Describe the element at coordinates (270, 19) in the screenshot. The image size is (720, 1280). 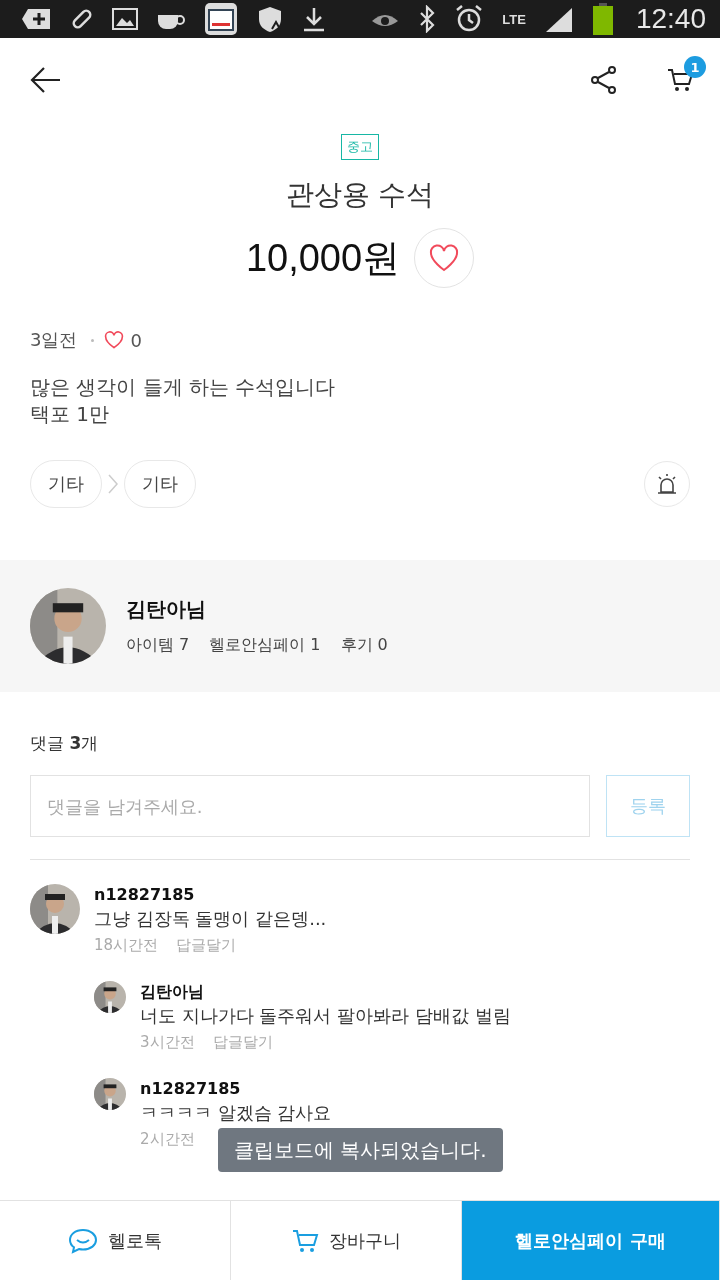
I see `shield-icon` at that location.